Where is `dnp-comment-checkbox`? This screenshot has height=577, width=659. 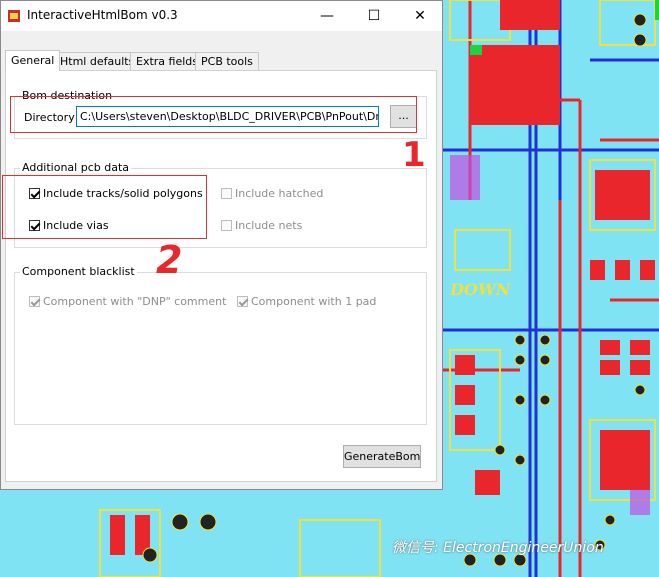 dnp-comment-checkbox is located at coordinates (34, 301).